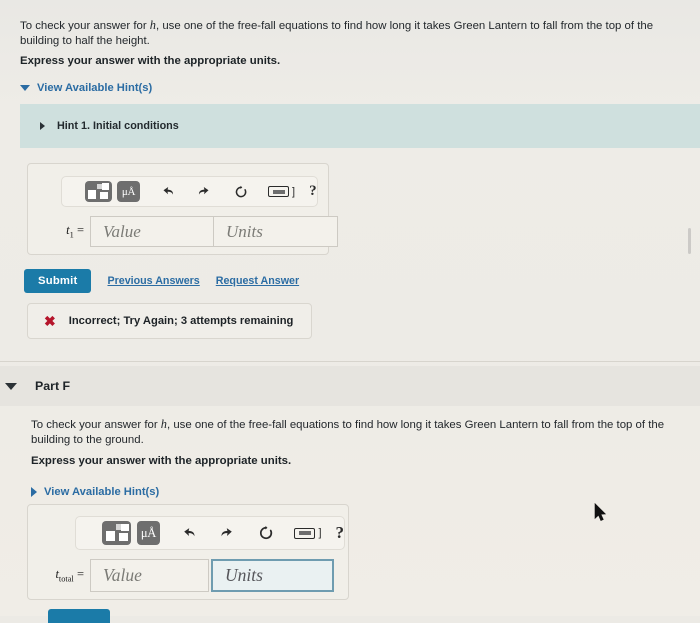 The width and height of the screenshot is (700, 623). I want to click on part-e-view-hints-toggle: View Available Hint(s), so click(86, 88).